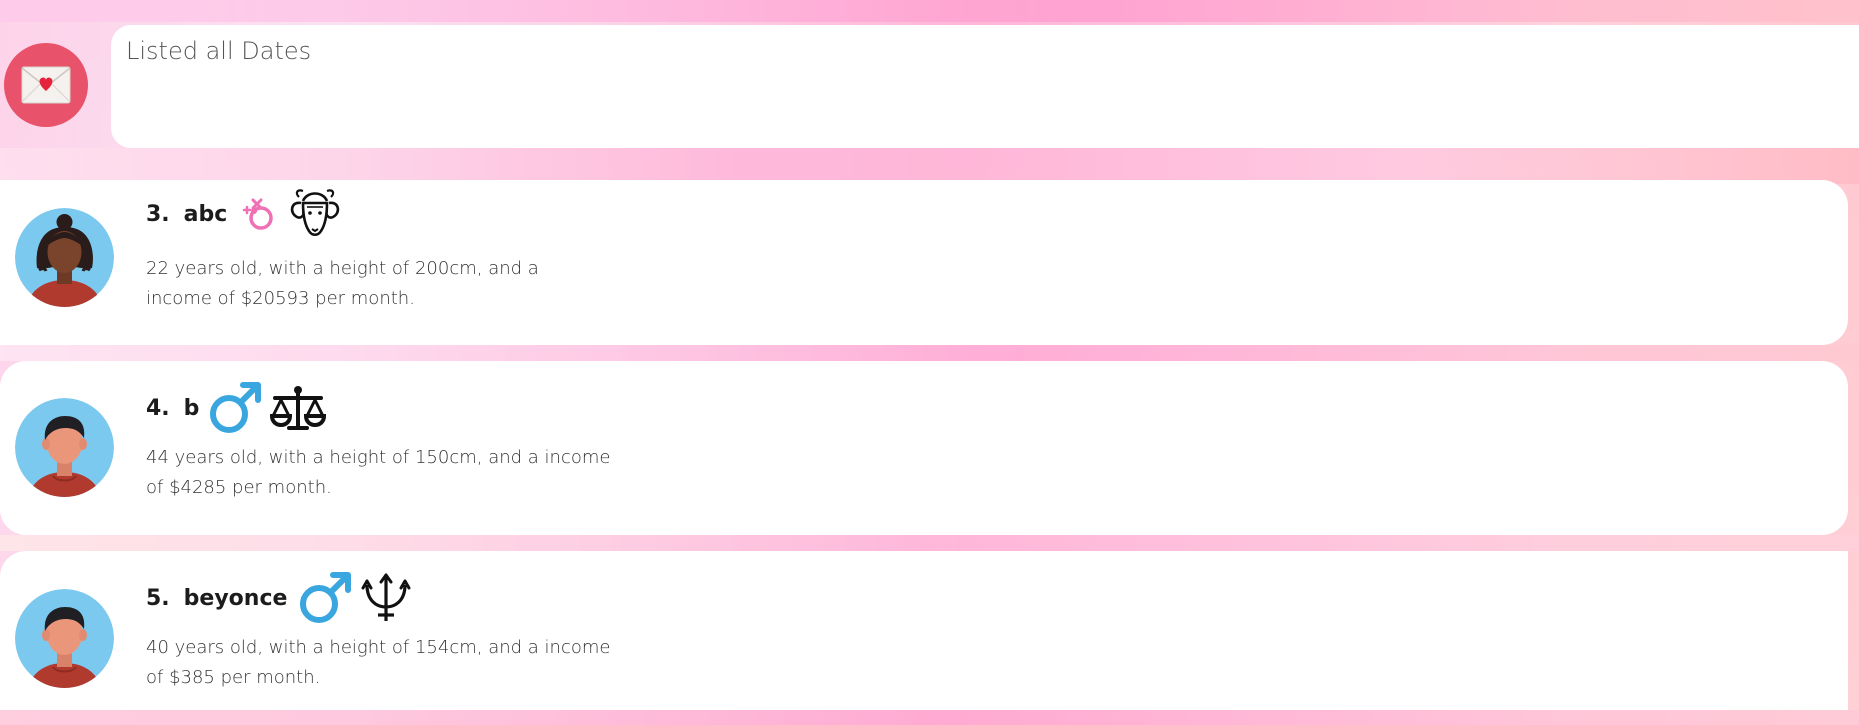 This screenshot has height=725, width=1859. Describe the element at coordinates (158, 408) in the screenshot. I see `date-index: 4.` at that location.